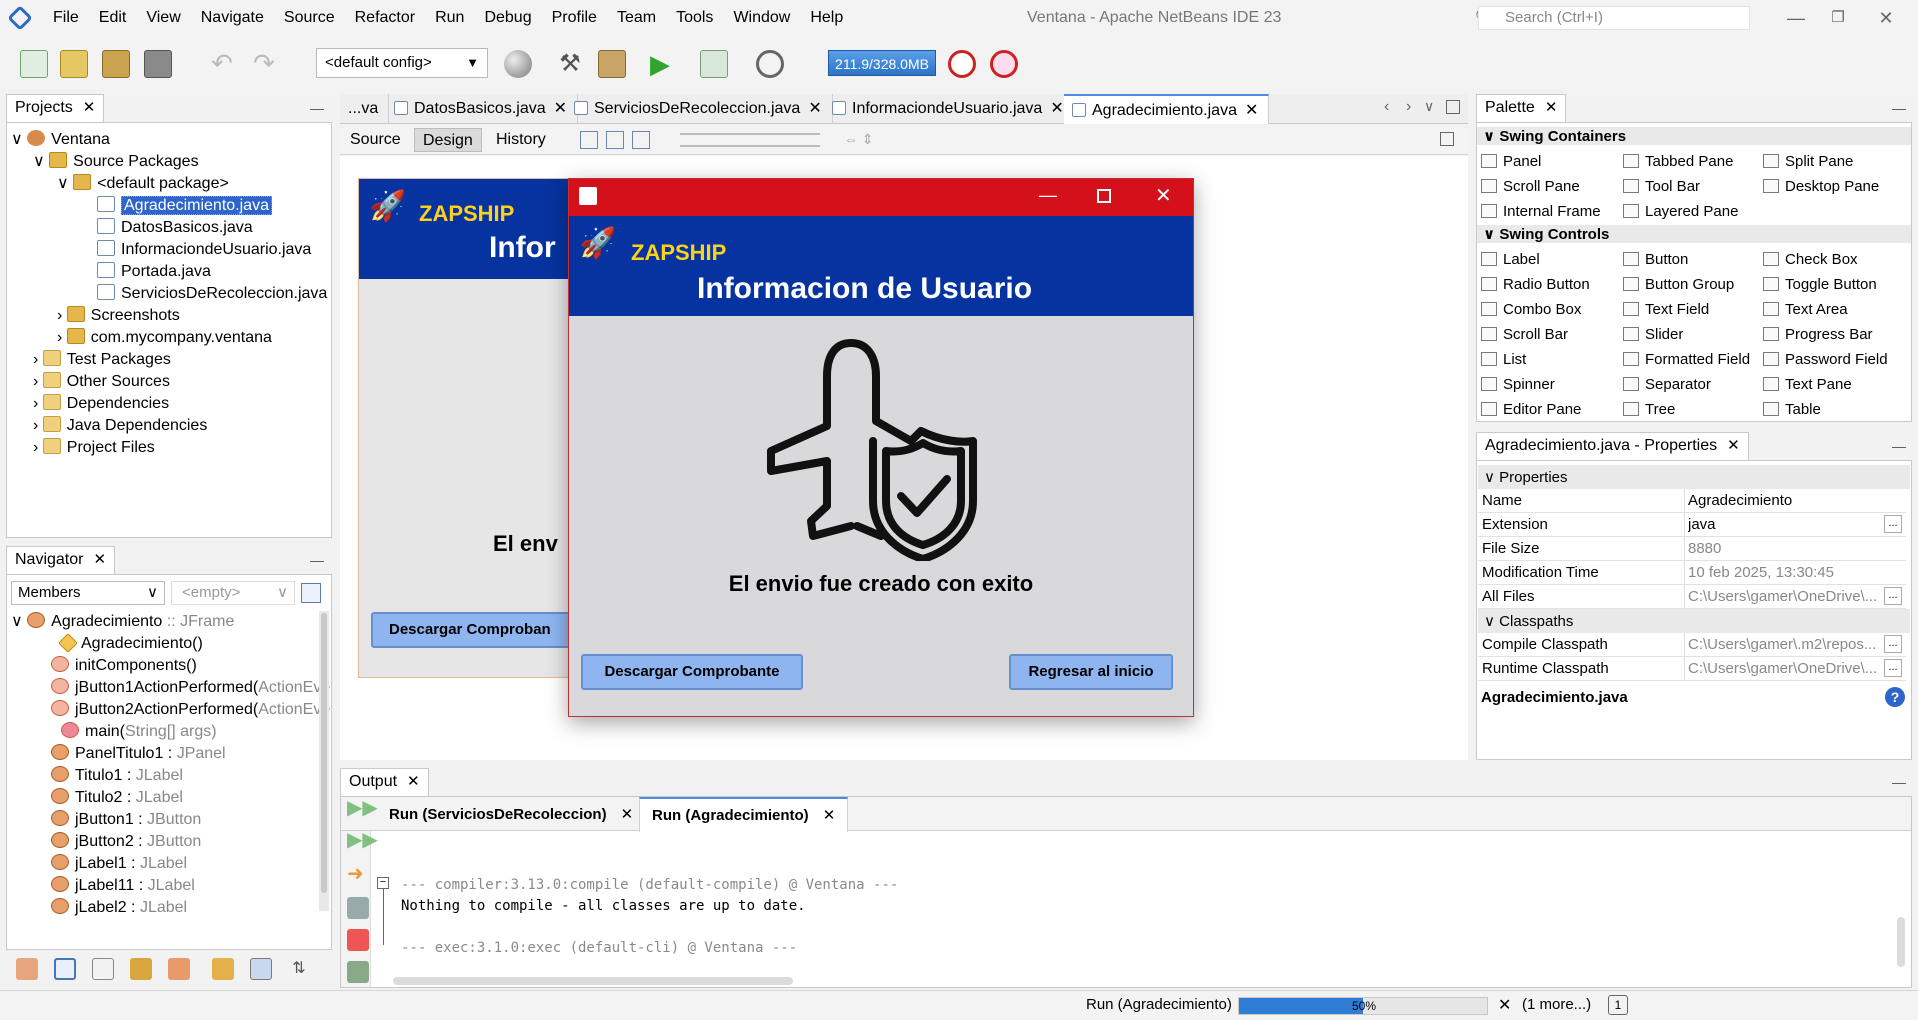 The height and width of the screenshot is (1020, 1918). What do you see at coordinates (1694, 136) in the screenshot?
I see `section-swing-containers: ∨ Swing Containers` at bounding box center [1694, 136].